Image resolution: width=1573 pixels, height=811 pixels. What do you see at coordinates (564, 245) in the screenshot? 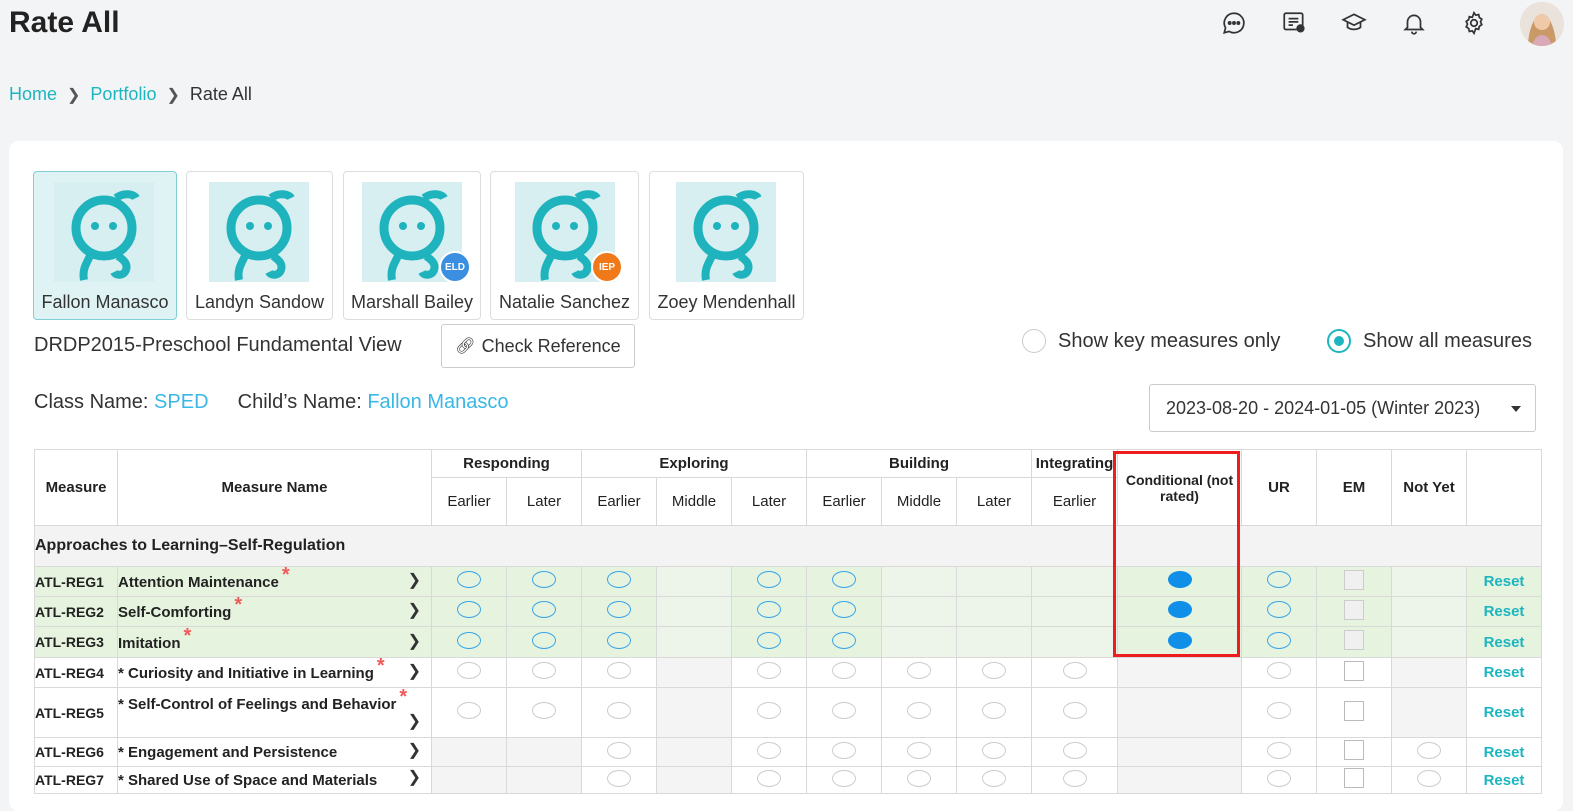
I see `child-card-natalie-sanchez: IEP Natalie Sanchez` at bounding box center [564, 245].